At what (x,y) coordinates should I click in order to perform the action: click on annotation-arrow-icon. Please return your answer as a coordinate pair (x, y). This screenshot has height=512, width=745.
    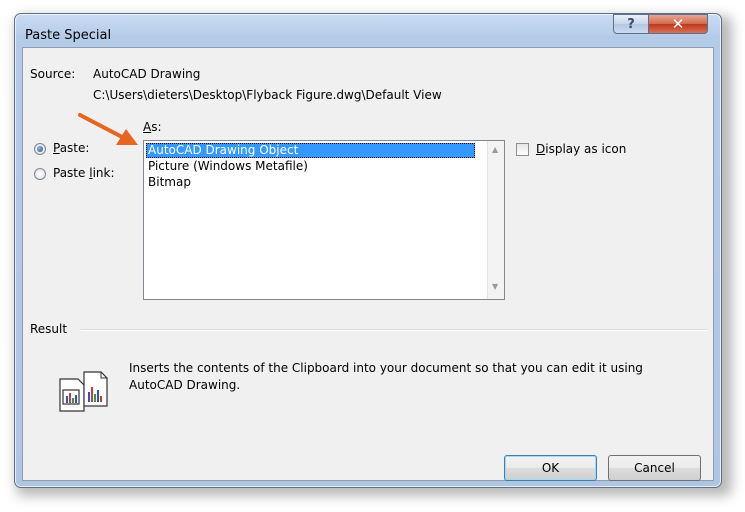
    Looking at the image, I should click on (108, 129).